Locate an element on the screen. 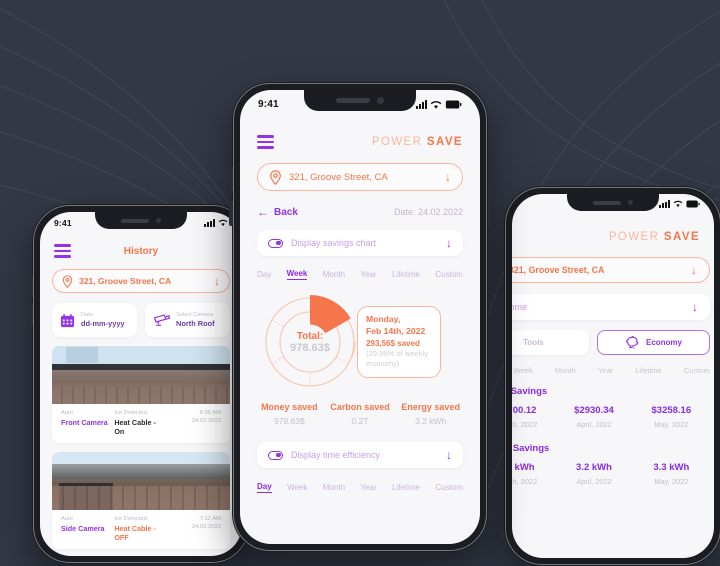 The image size is (720, 566). history-time: 7:12 AM 24.02.2022 is located at coordinates (206, 523).